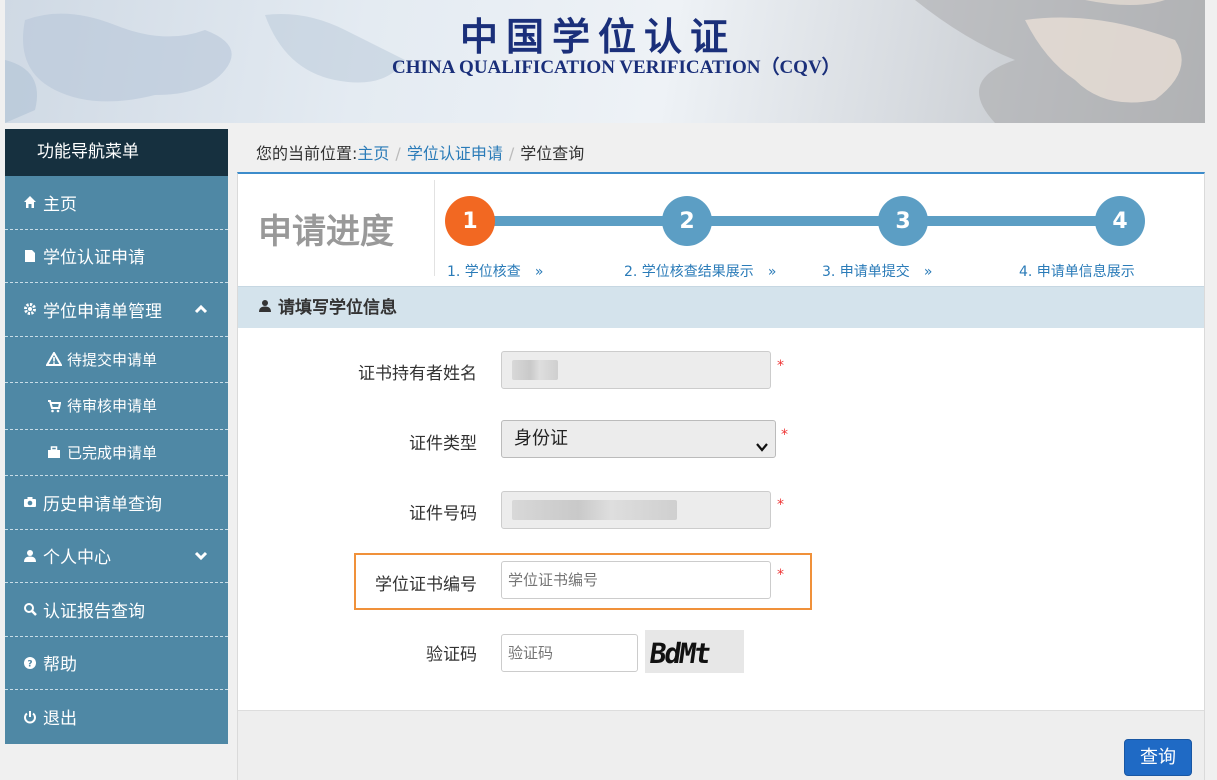 This screenshot has height=780, width=1217. I want to click on step-4-label: 4. 申请单信息展示, so click(1077, 272).